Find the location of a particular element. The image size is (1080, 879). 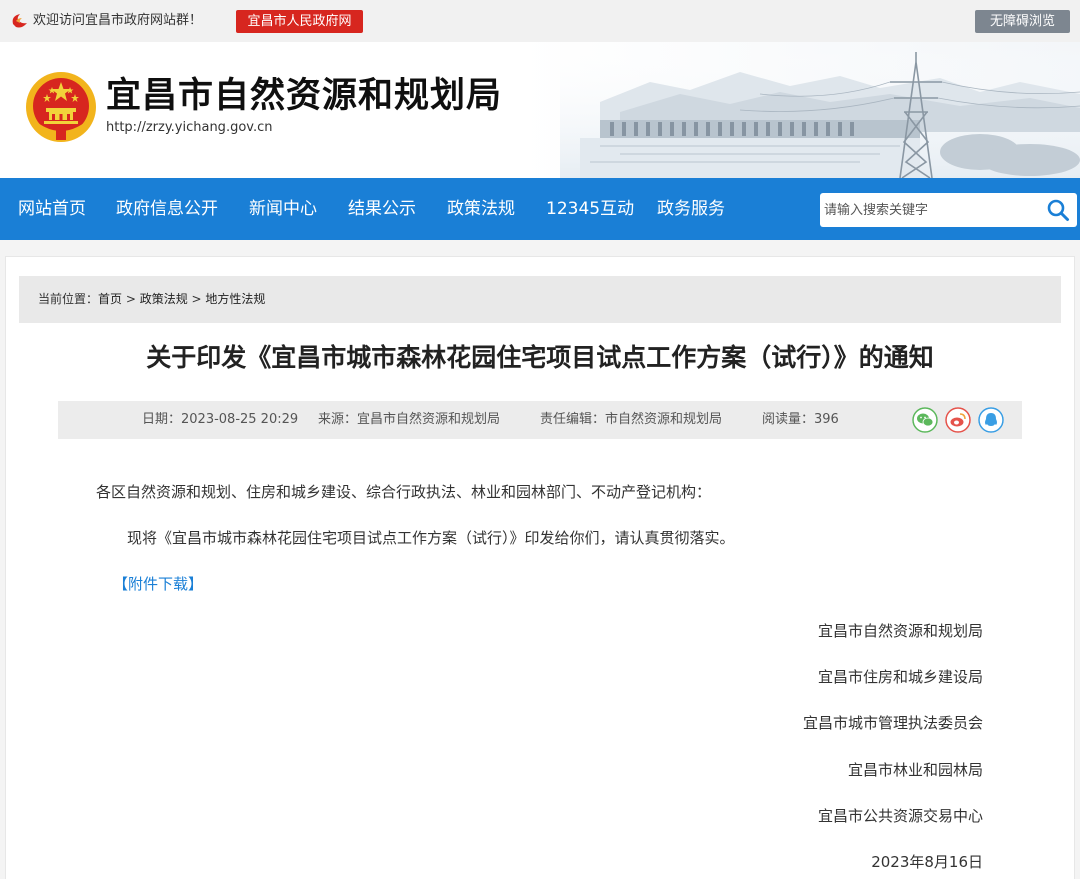

signatory: 宜昌市自然资源和规划局 is located at coordinates (900, 631).